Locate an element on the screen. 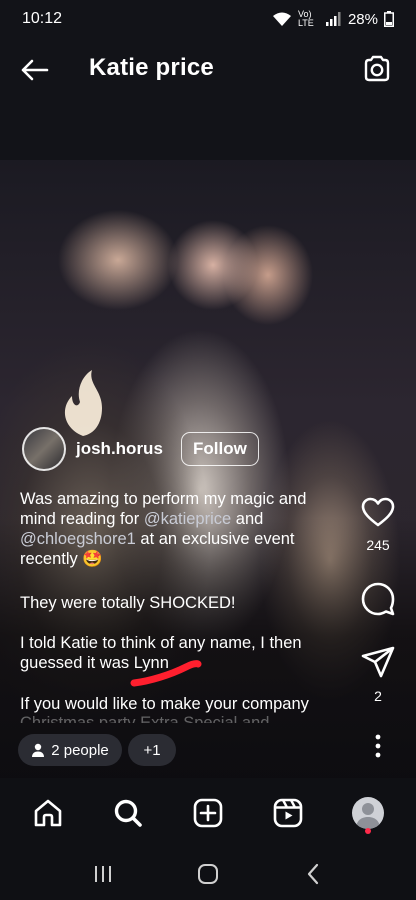 Image resolution: width=416 pixels, height=900 pixels. home-icon is located at coordinates (48, 813).